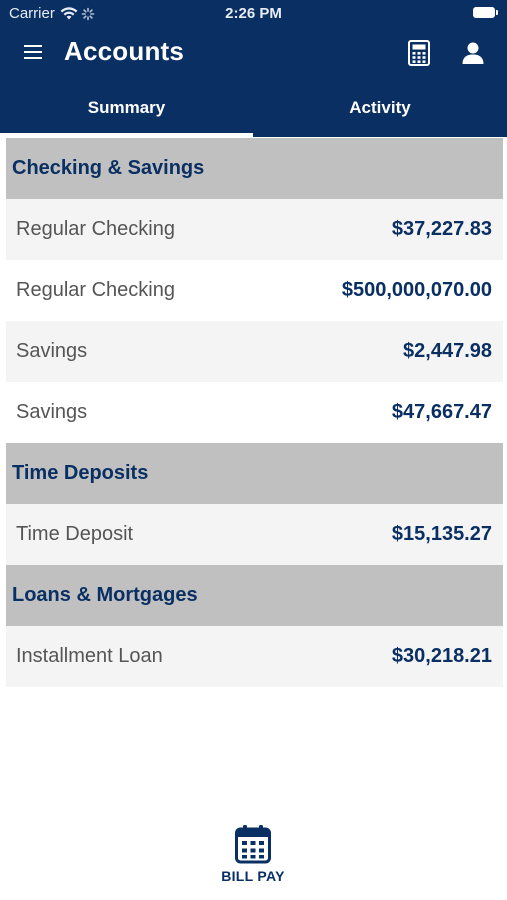 The width and height of the screenshot is (507, 900). I want to click on account-balance: $2,447.98, so click(447, 351).